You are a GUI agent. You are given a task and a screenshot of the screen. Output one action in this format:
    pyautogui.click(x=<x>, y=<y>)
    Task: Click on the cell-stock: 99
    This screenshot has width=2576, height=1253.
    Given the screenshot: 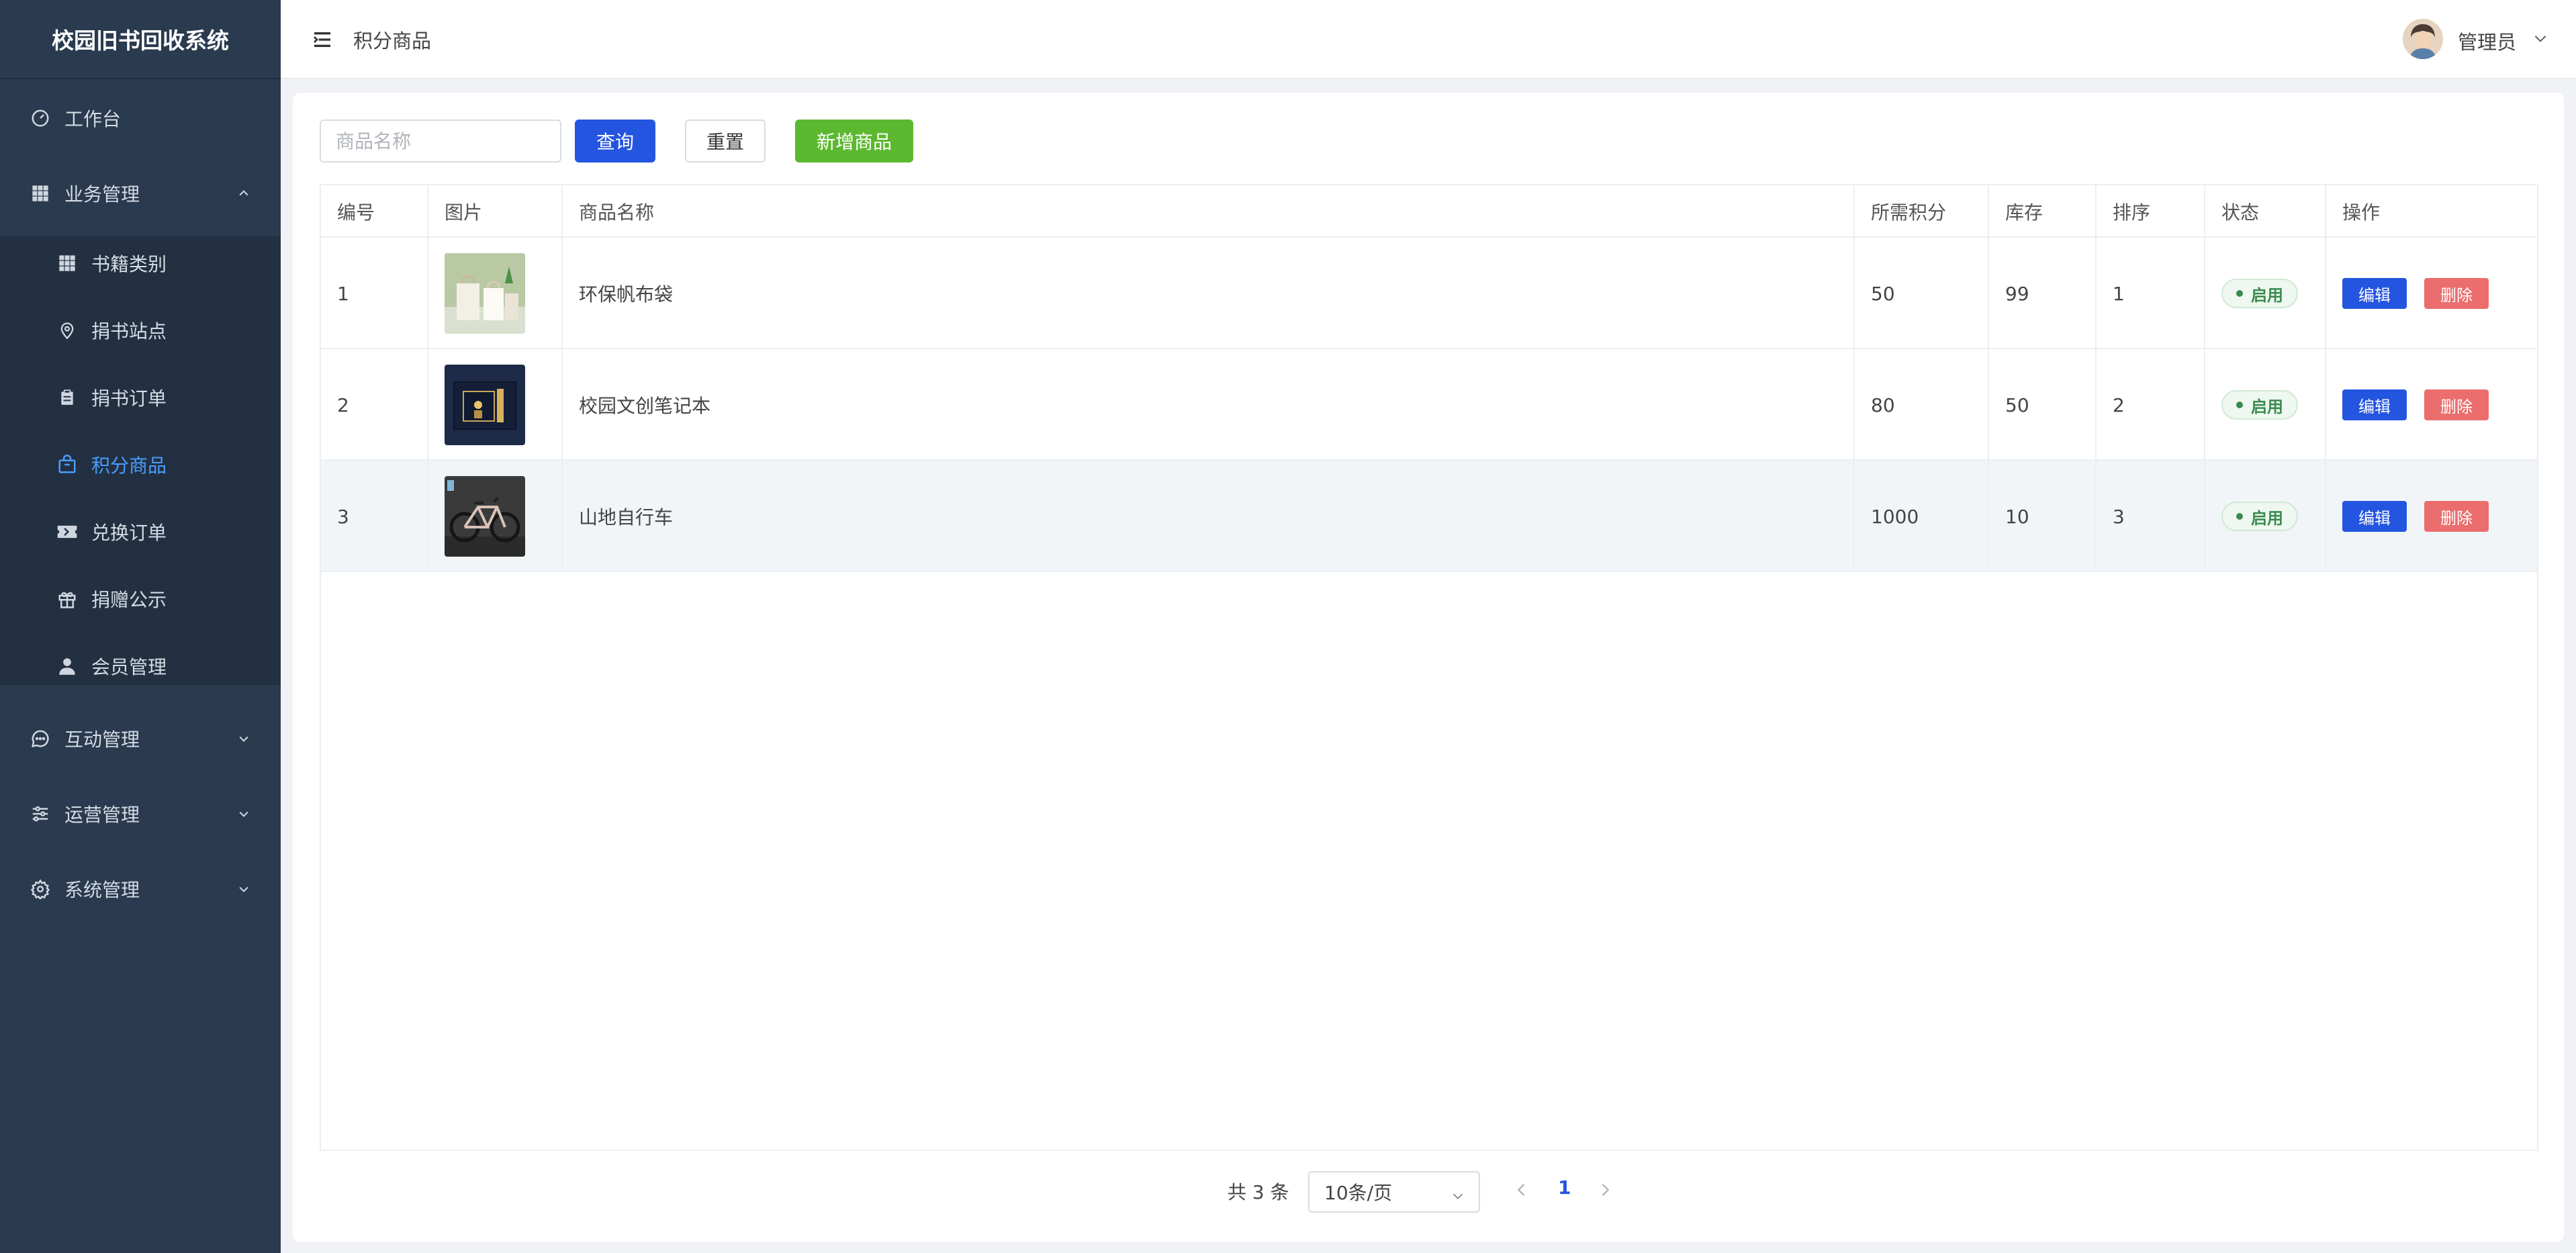 What is the action you would take?
    pyautogui.click(x=2043, y=293)
    